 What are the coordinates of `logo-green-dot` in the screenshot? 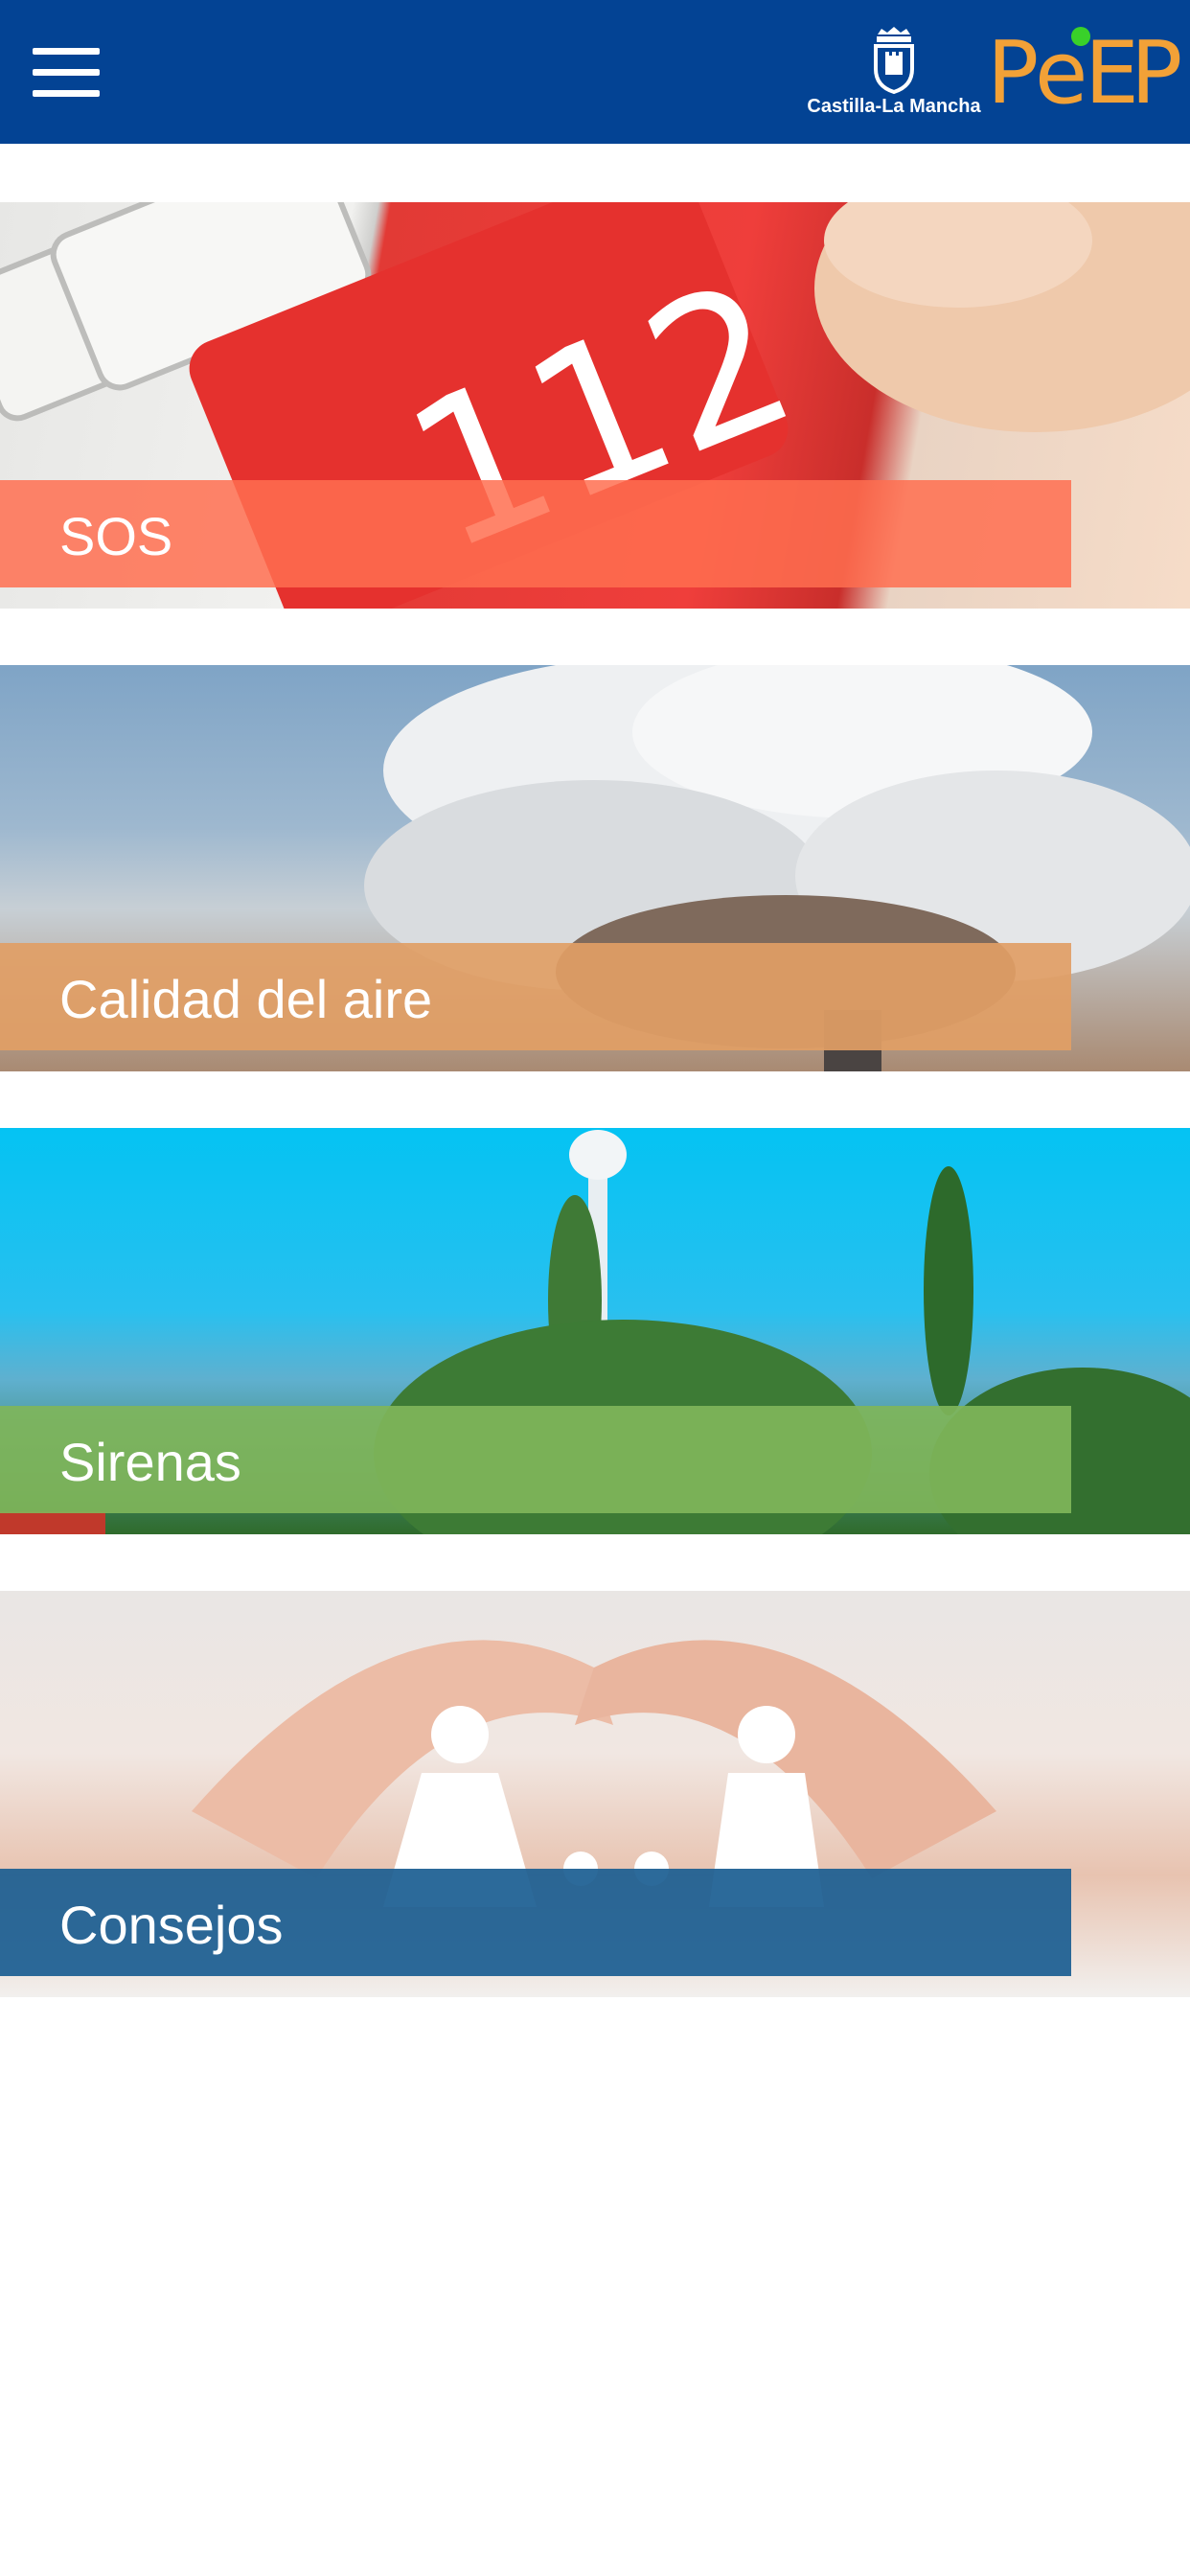 It's located at (1080, 36).